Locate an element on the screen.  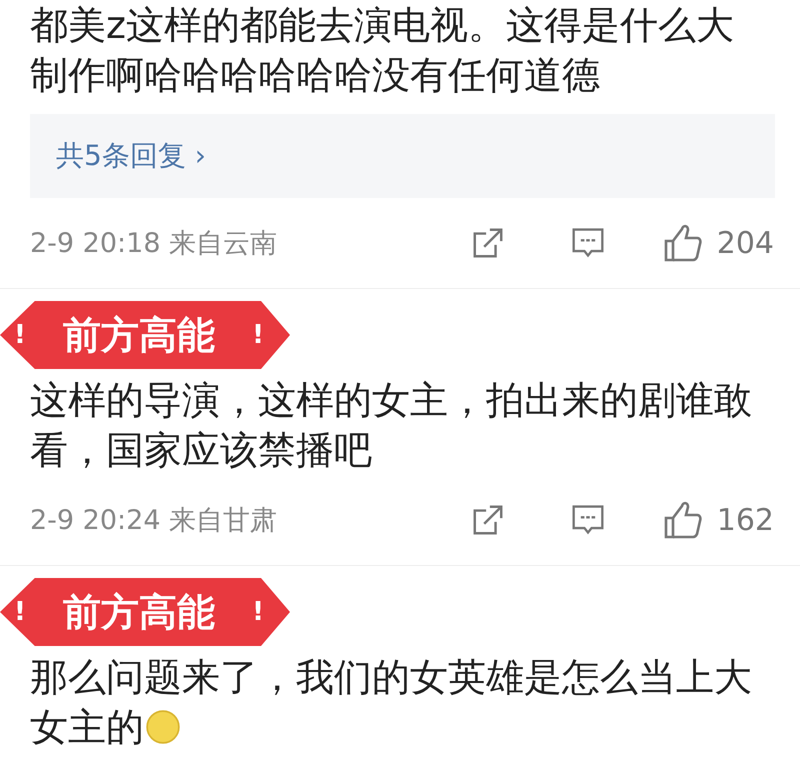
comment-text: 这样的导演，这样的女主，拍出来的剧谁敢看，国家应该禁播吧 is located at coordinates (391, 425).